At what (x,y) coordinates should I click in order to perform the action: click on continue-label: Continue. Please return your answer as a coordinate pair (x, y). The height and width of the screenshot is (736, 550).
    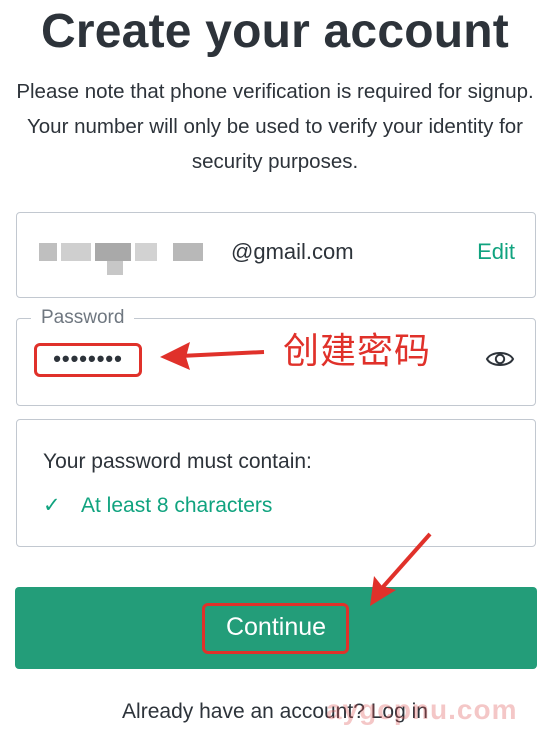
    Looking at the image, I should click on (276, 627).